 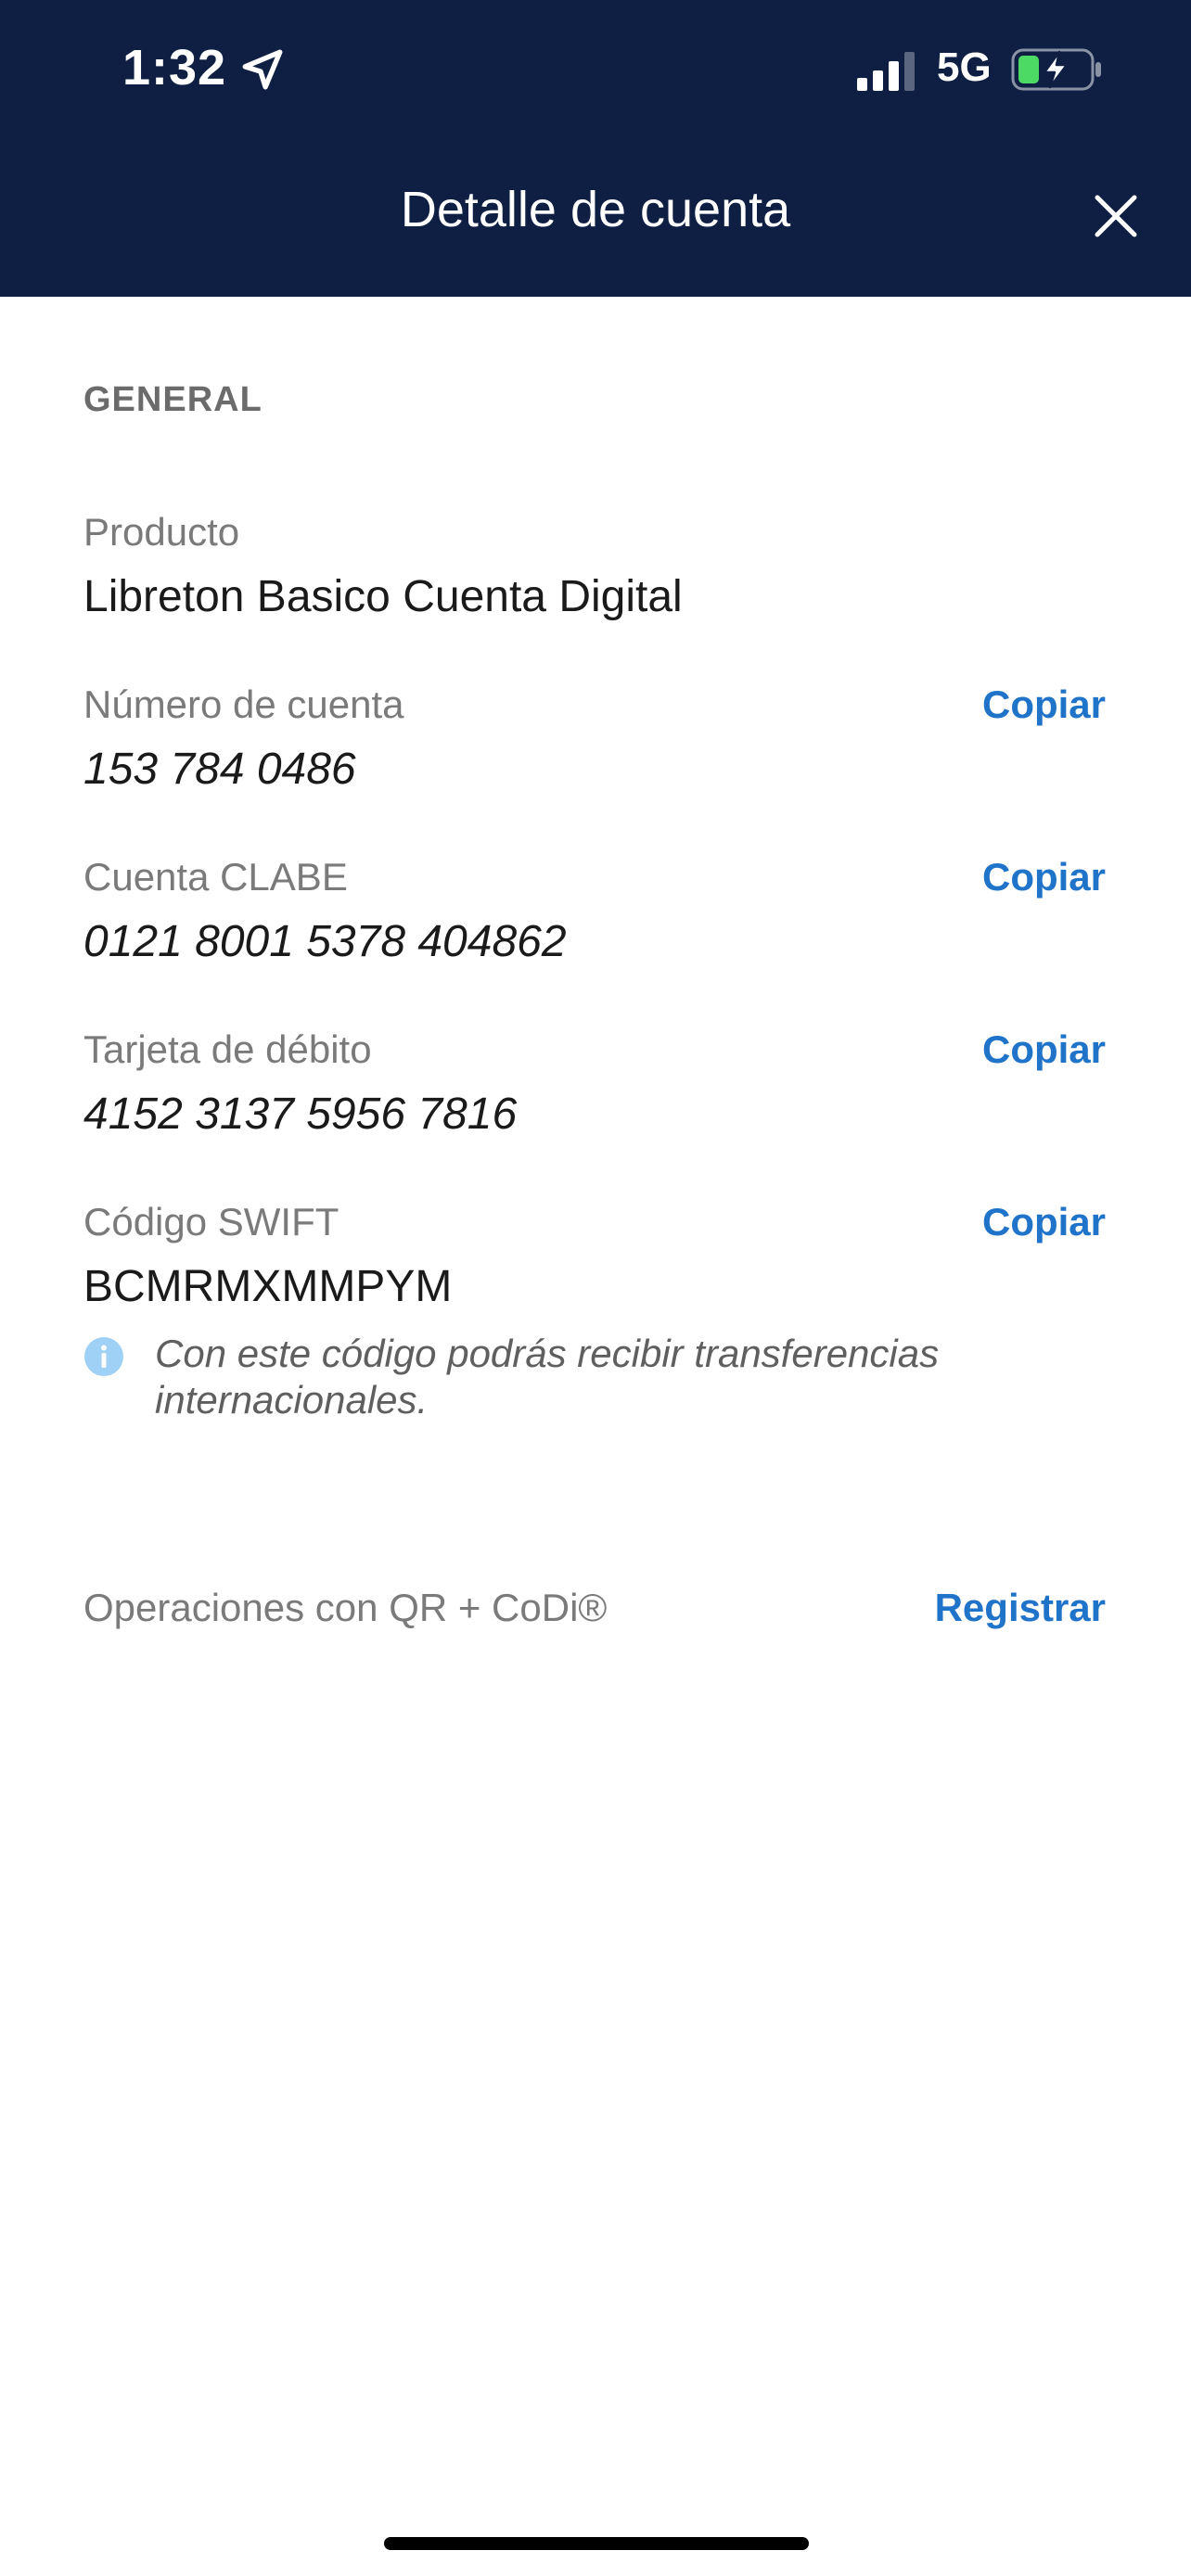 I want to click on product-value: Libreton Basico Cuenta Digital, so click(x=383, y=596).